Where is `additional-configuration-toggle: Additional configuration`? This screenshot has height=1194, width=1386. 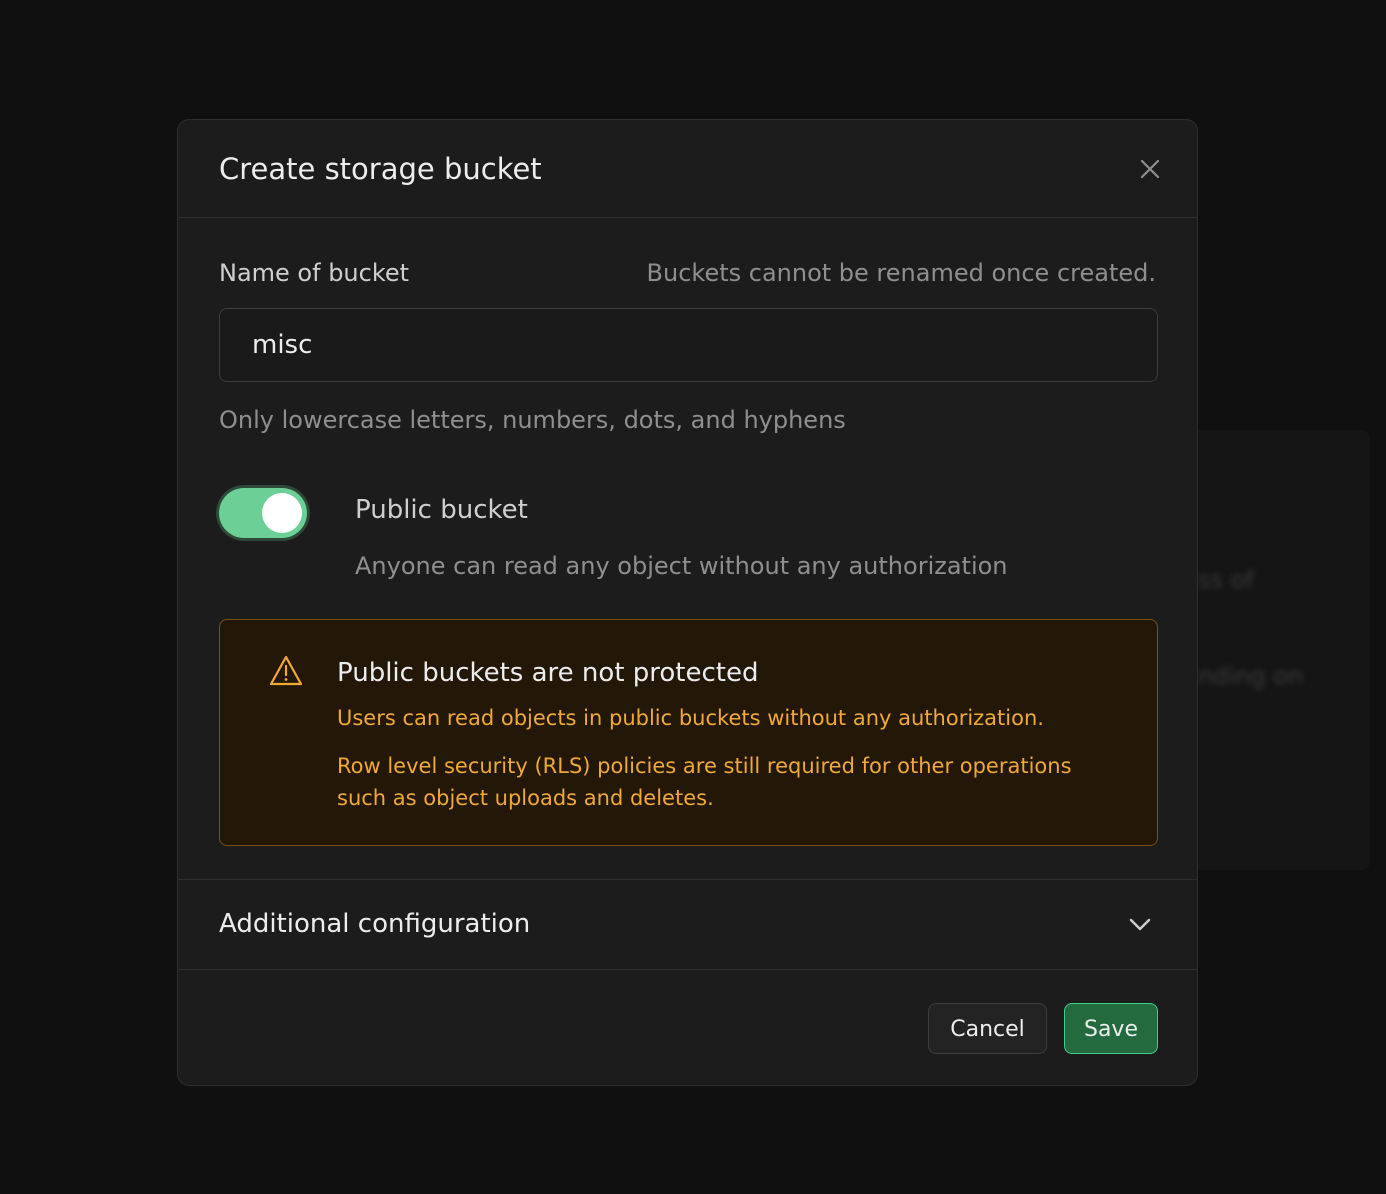 additional-configuration-toggle: Additional configuration is located at coordinates (687, 924).